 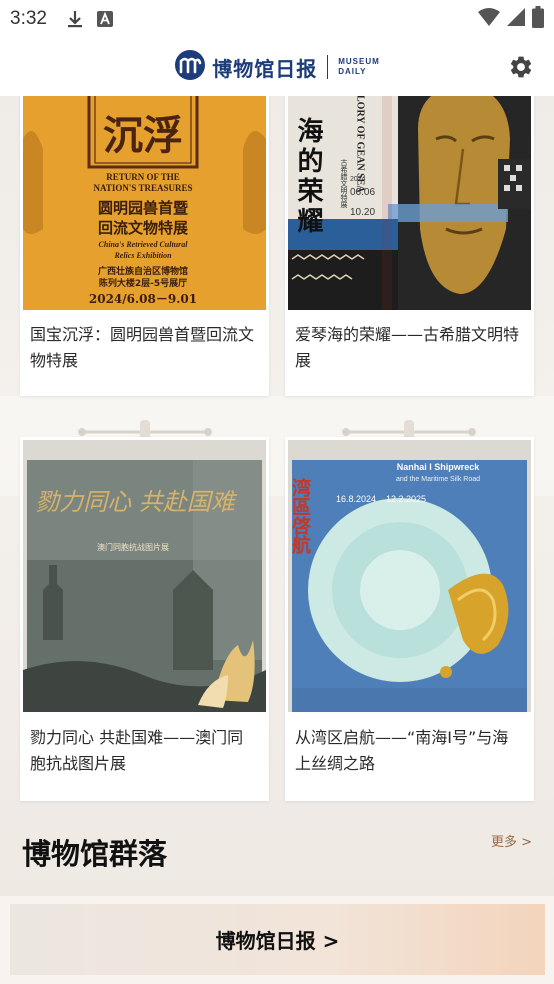 I want to click on poster-en-sub1: China's Retrieved Cultural, so click(x=144, y=244).